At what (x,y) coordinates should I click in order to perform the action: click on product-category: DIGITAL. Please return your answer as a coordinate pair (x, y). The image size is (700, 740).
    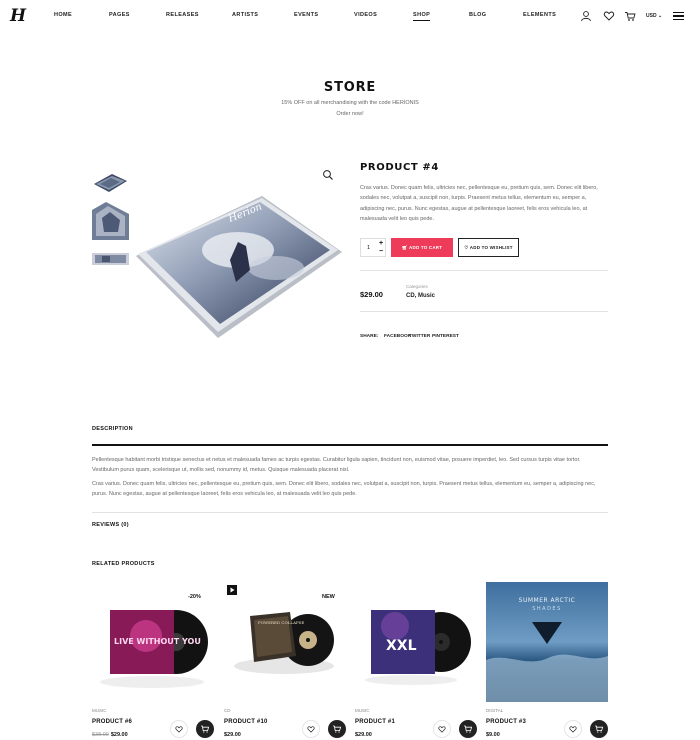
    Looking at the image, I should click on (494, 710).